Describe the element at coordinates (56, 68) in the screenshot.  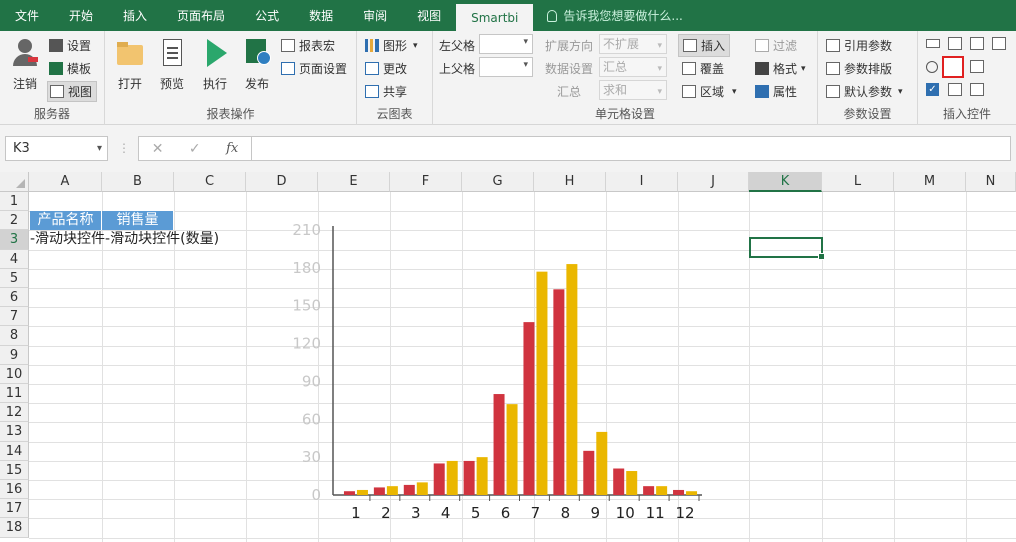
I see `excel-template-icon` at that location.